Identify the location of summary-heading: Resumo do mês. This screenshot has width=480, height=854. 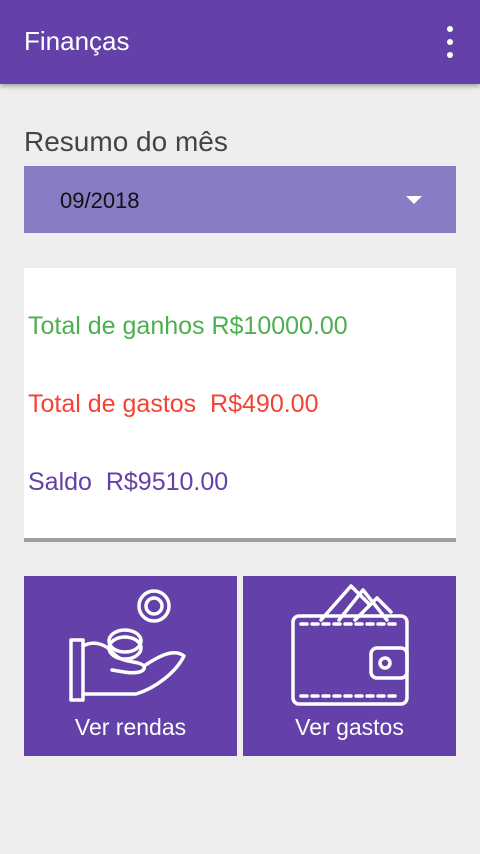
(126, 141).